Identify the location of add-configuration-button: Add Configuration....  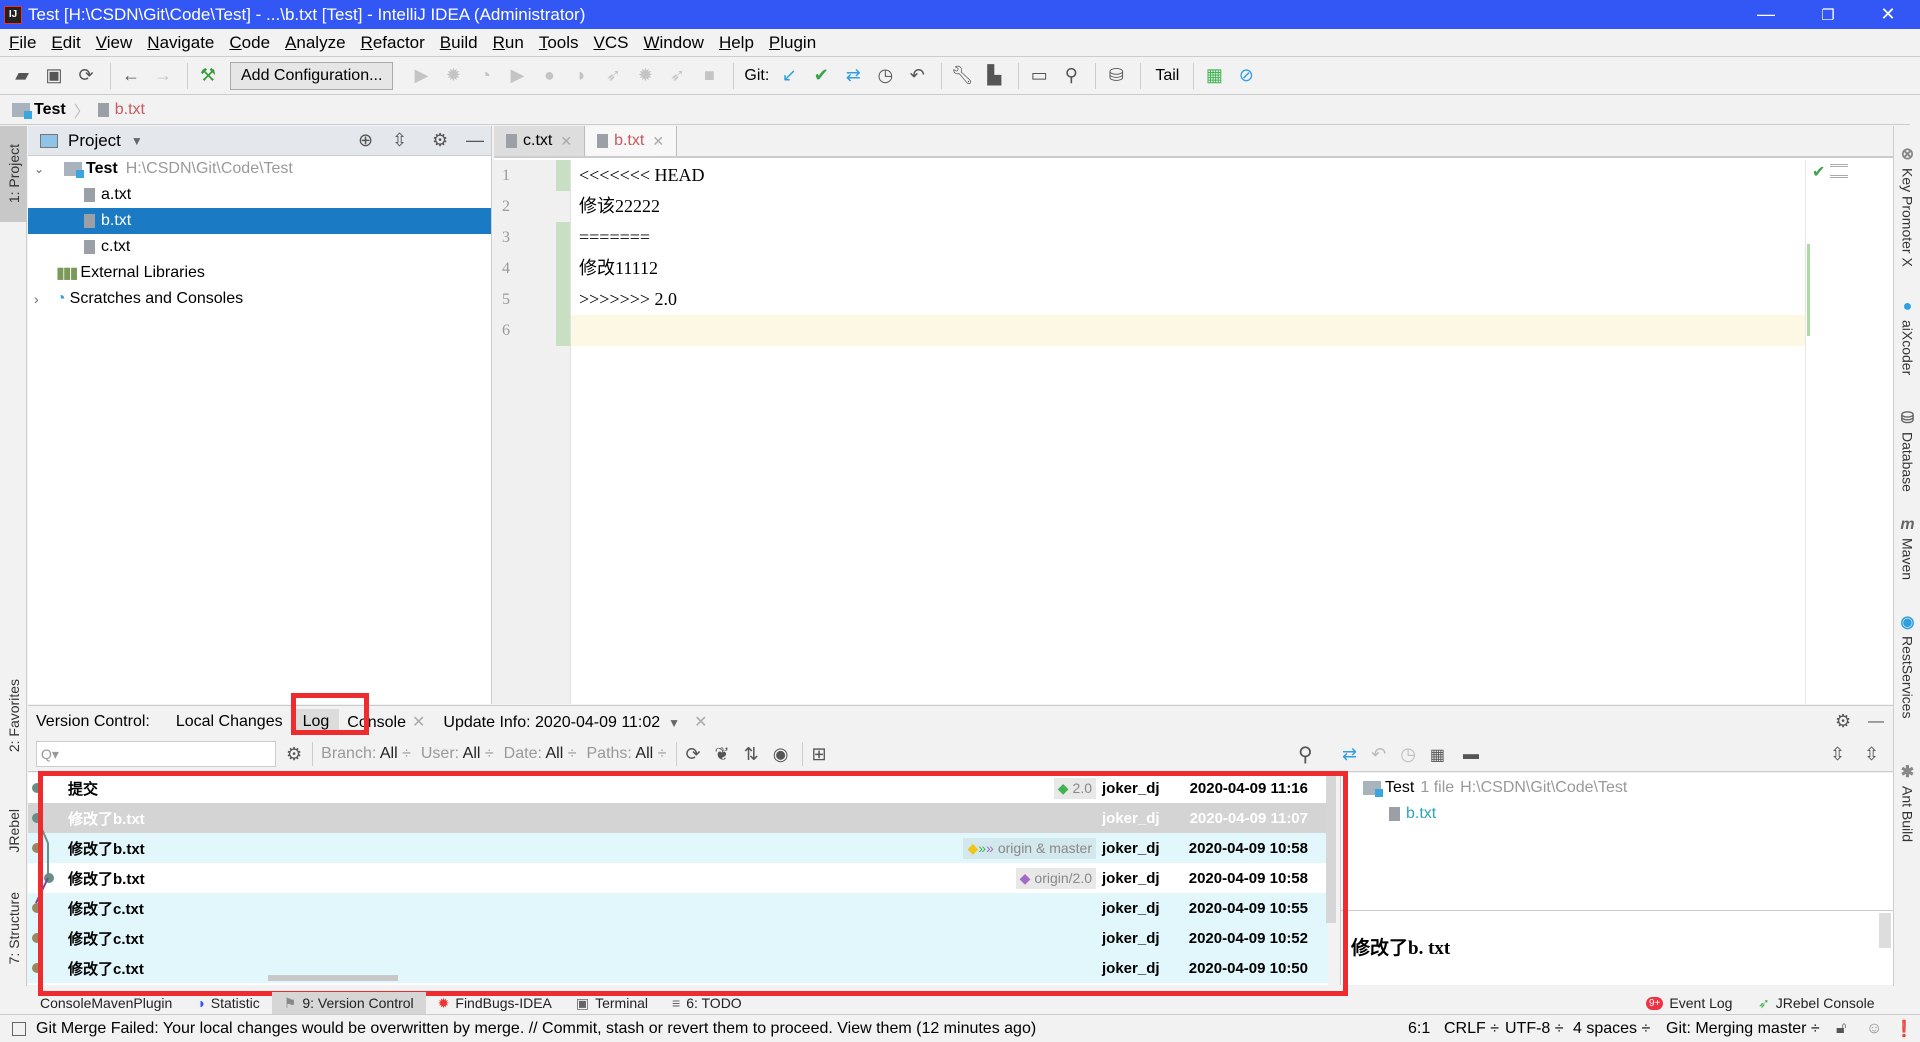
(312, 75).